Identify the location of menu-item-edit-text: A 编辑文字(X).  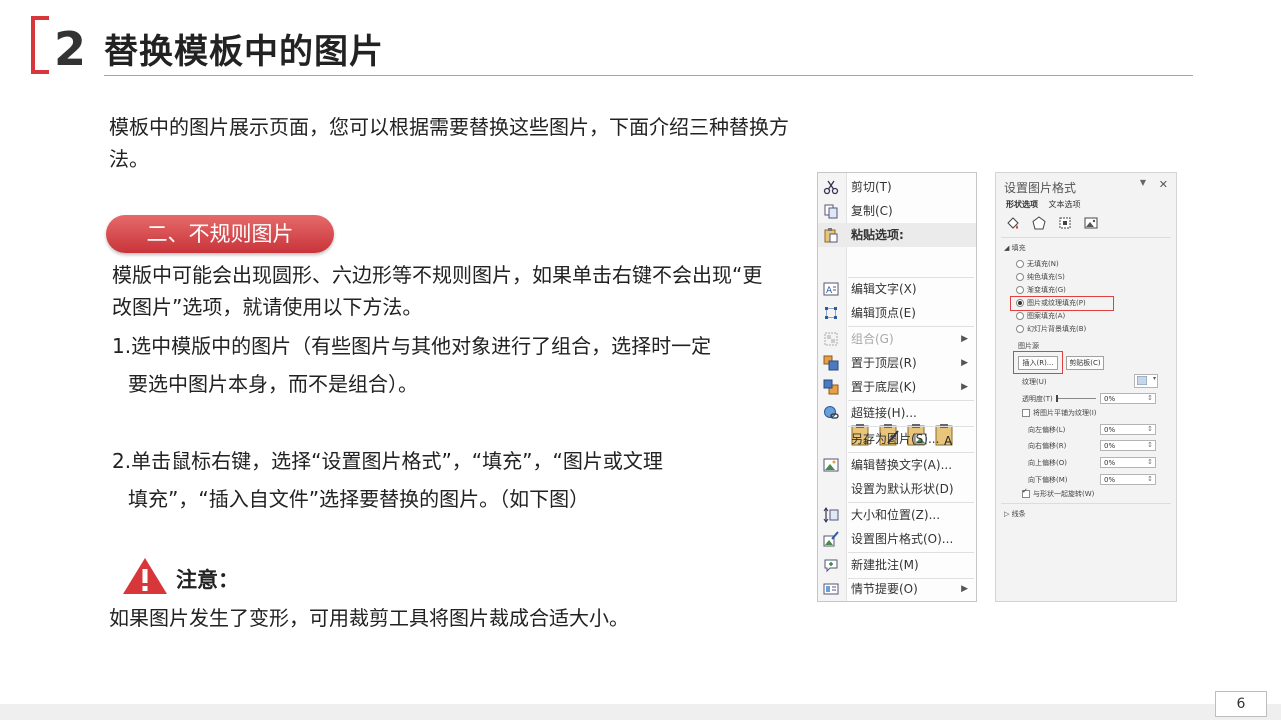
(897, 289).